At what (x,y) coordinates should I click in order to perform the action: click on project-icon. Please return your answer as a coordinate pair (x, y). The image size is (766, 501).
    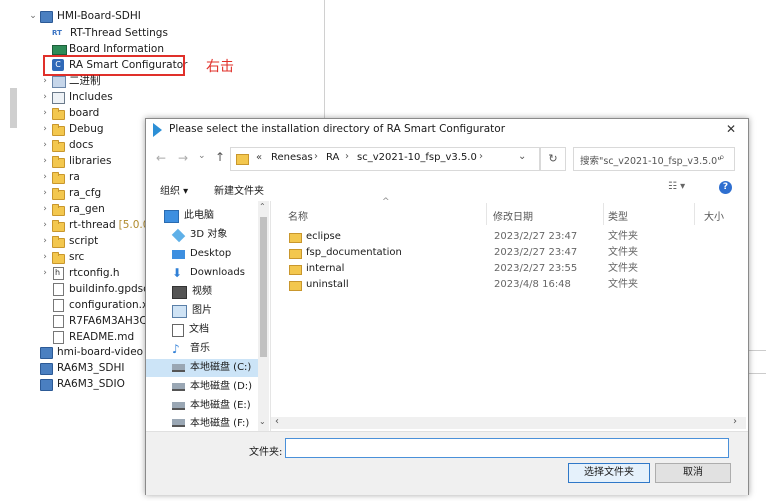
    Looking at the image, I should click on (46, 368).